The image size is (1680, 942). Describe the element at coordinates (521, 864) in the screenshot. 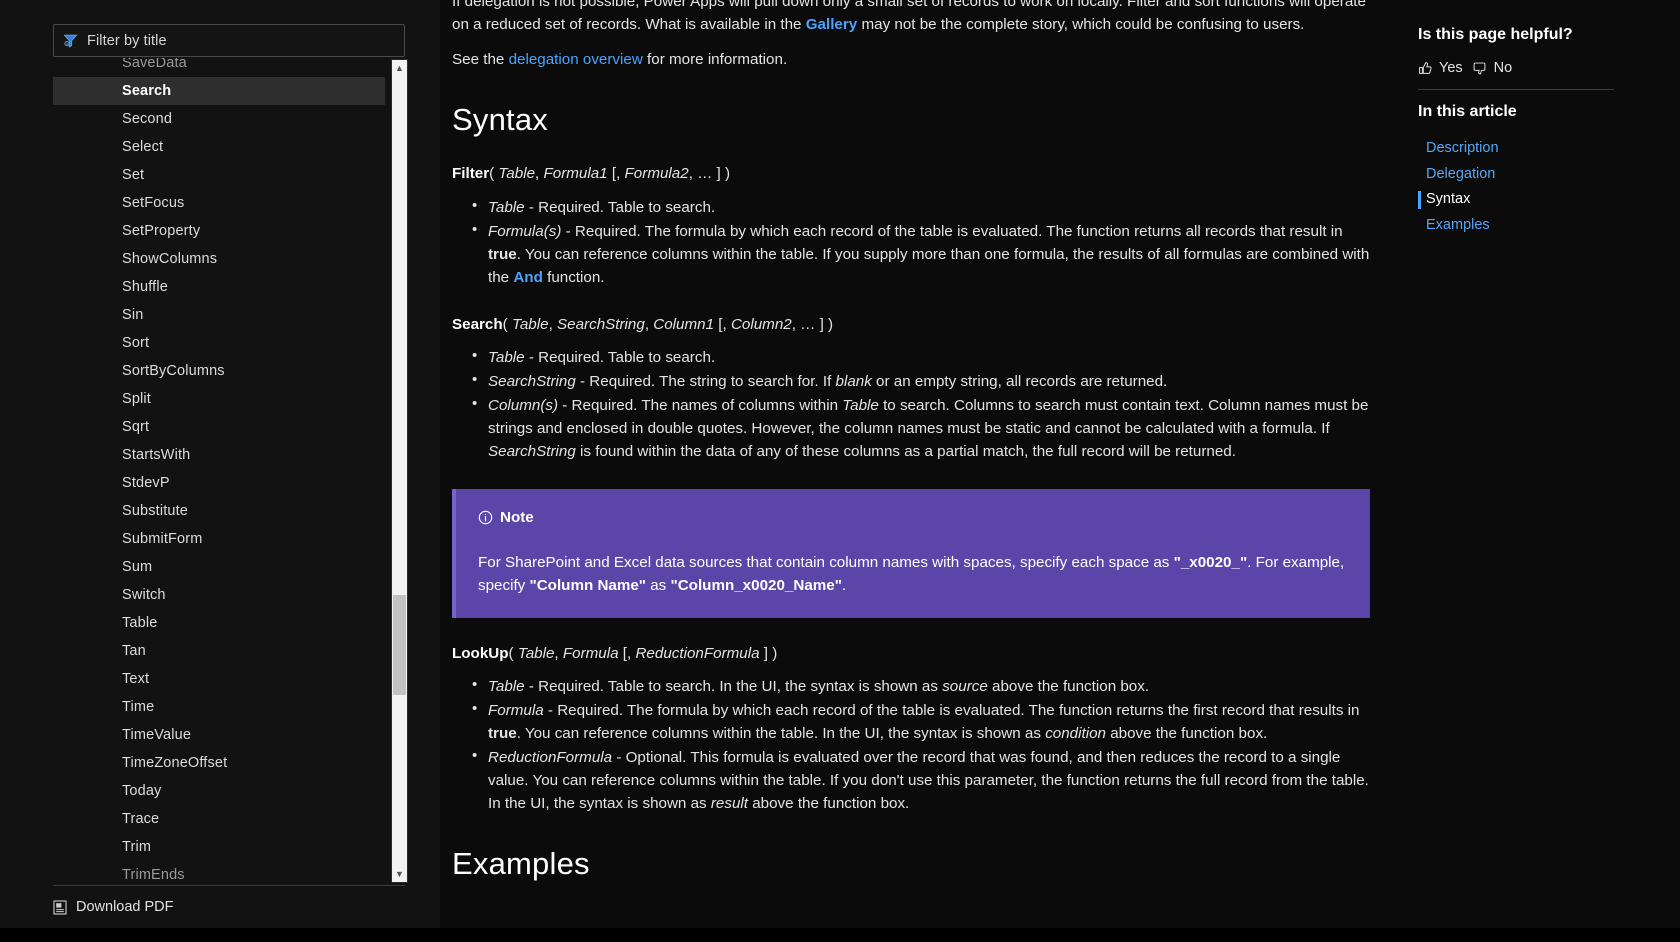

I see `examples-heading: Examples` at that location.